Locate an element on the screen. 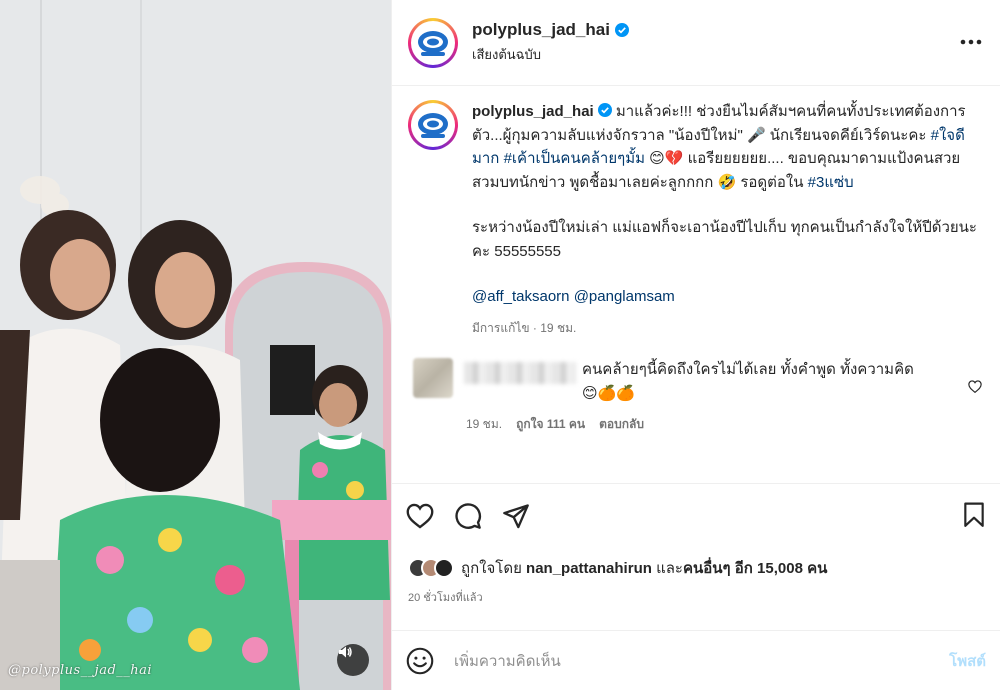 Image resolution: width=1000 pixels, height=690 pixels. more-options-button is located at coordinates (971, 39).